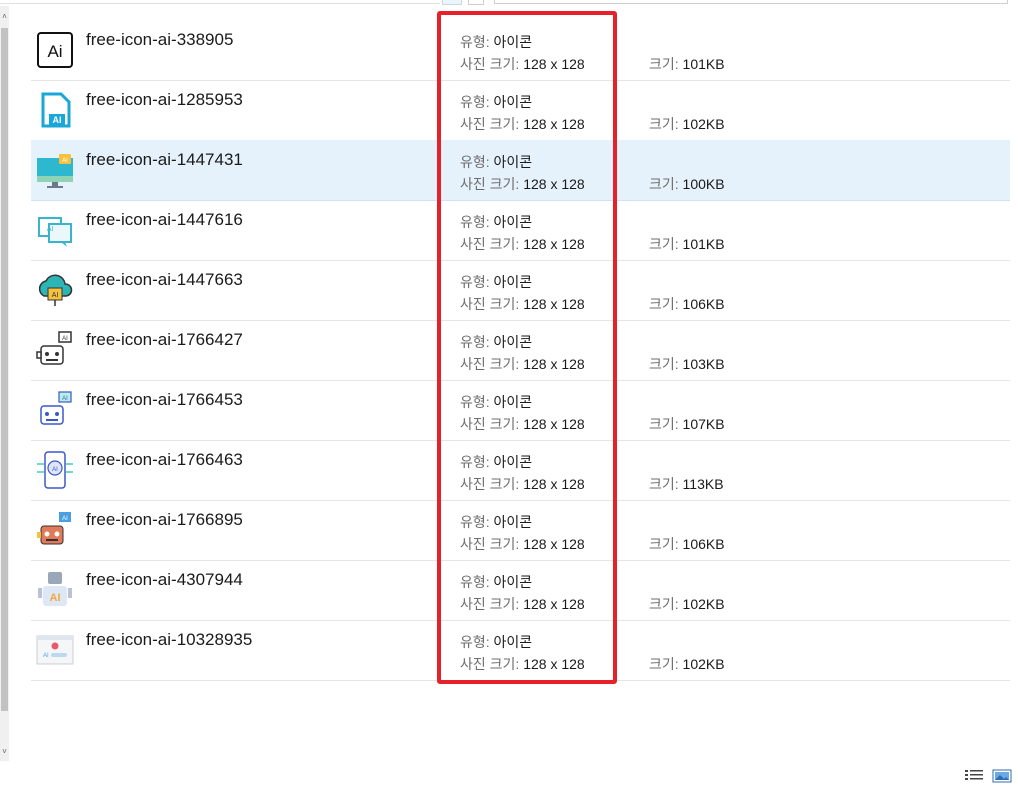 This screenshot has width=1018, height=789. I want to click on ai-square-icon: Ai, so click(55, 50).